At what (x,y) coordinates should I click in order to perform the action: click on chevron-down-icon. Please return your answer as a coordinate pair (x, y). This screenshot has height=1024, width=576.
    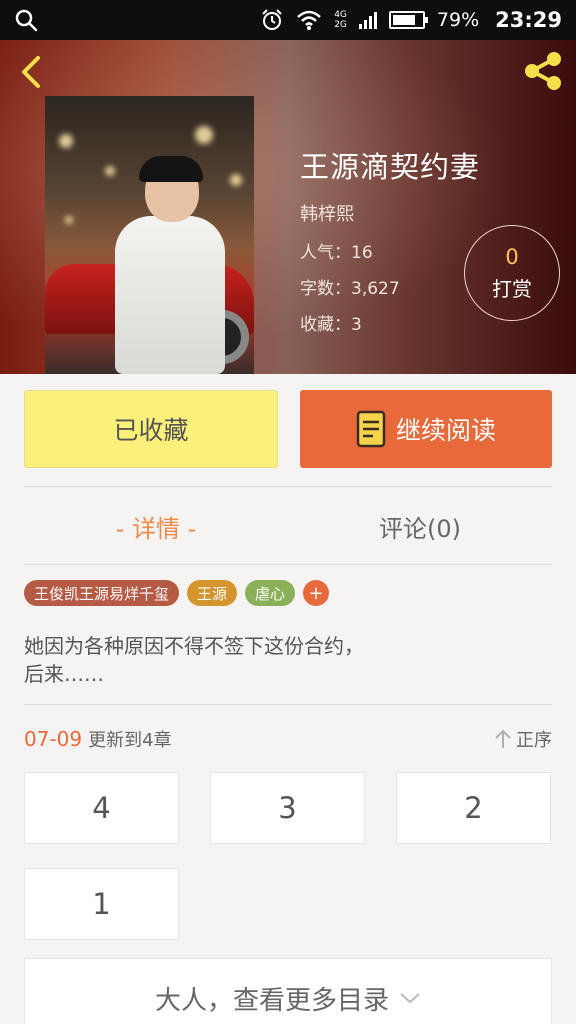
    Looking at the image, I should click on (410, 998).